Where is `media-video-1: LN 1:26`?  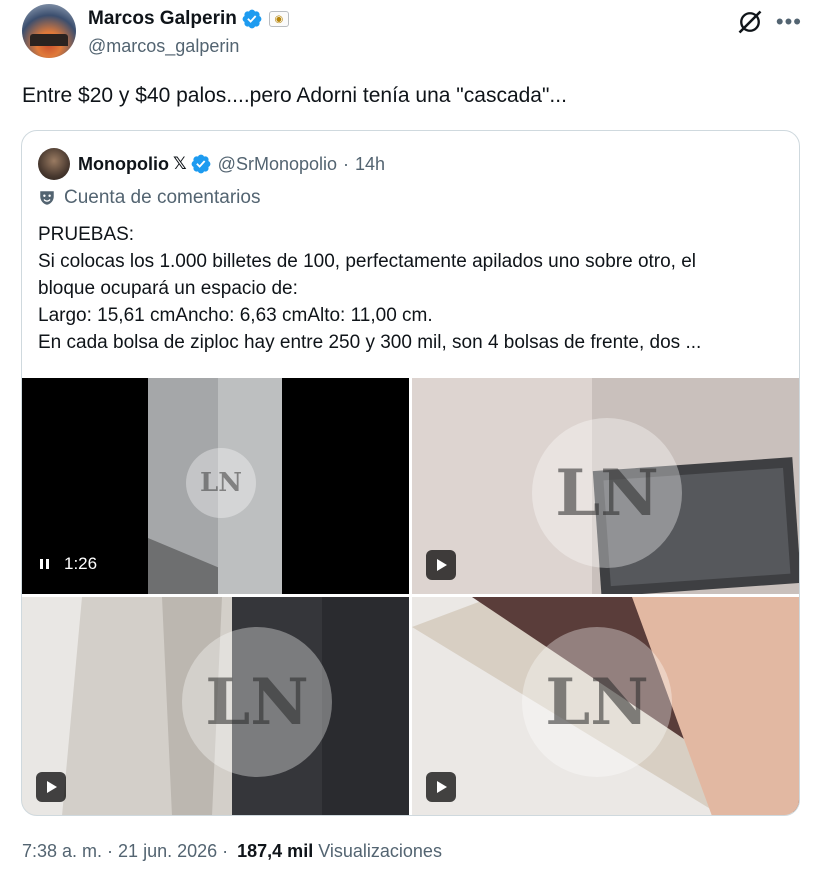
media-video-1: LN 1:26 is located at coordinates (215, 486).